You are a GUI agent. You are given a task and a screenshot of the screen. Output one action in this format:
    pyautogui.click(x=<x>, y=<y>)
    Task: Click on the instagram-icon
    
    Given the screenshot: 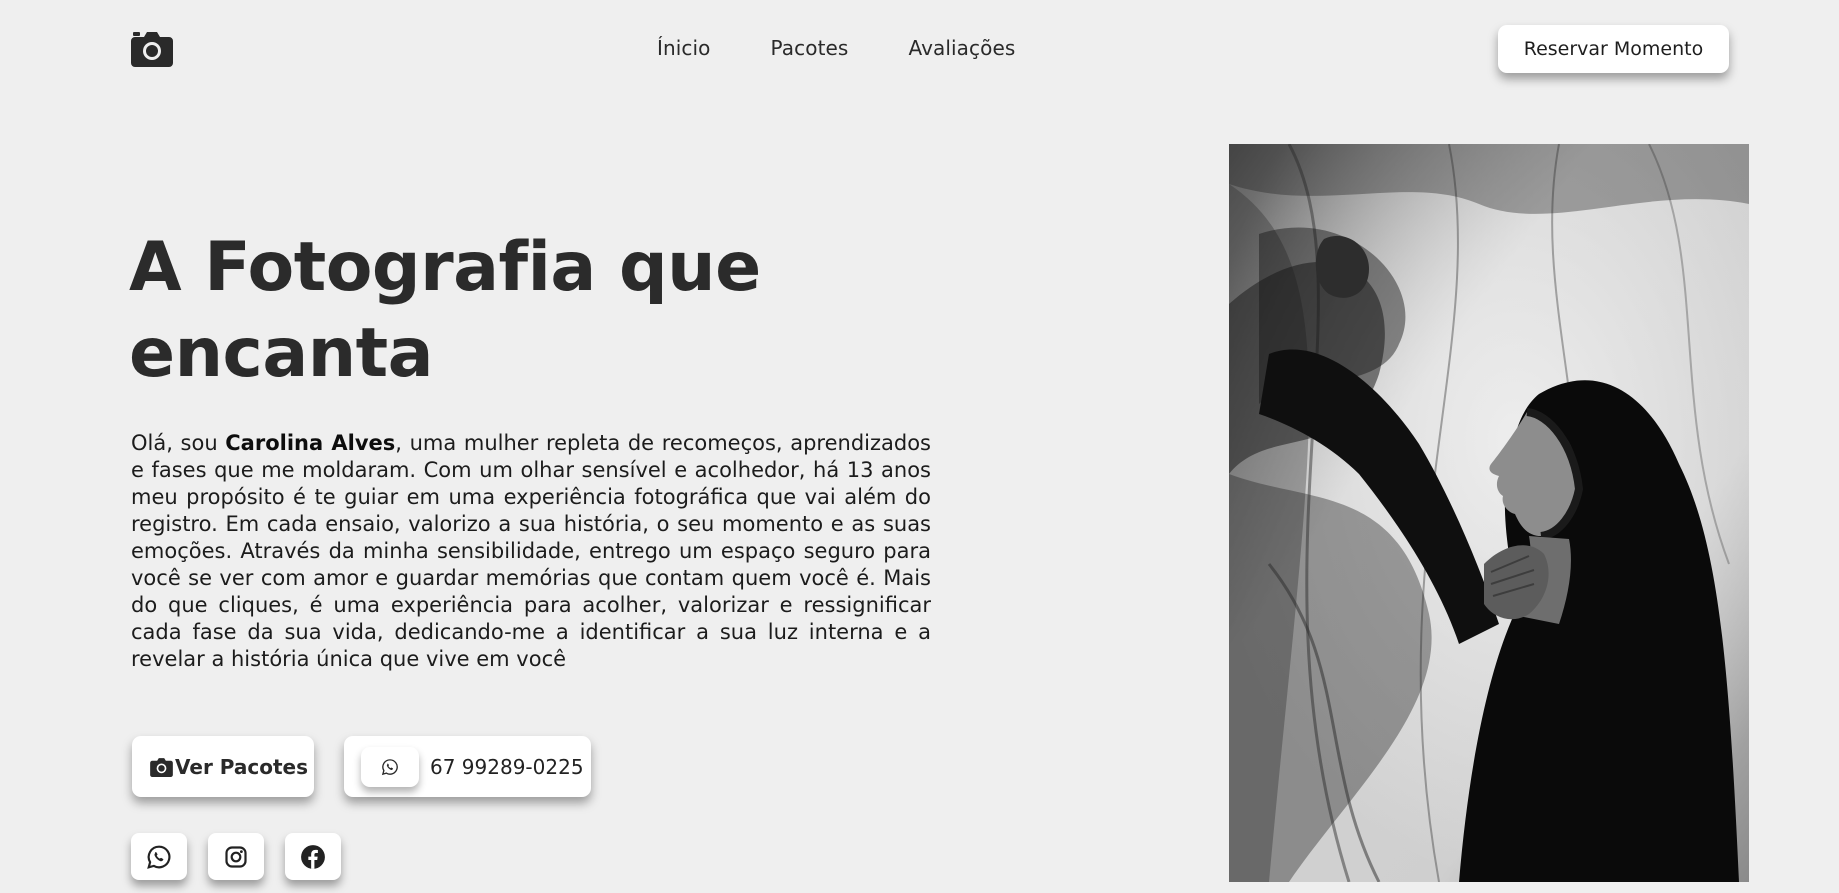 What is the action you would take?
    pyautogui.click(x=236, y=856)
    